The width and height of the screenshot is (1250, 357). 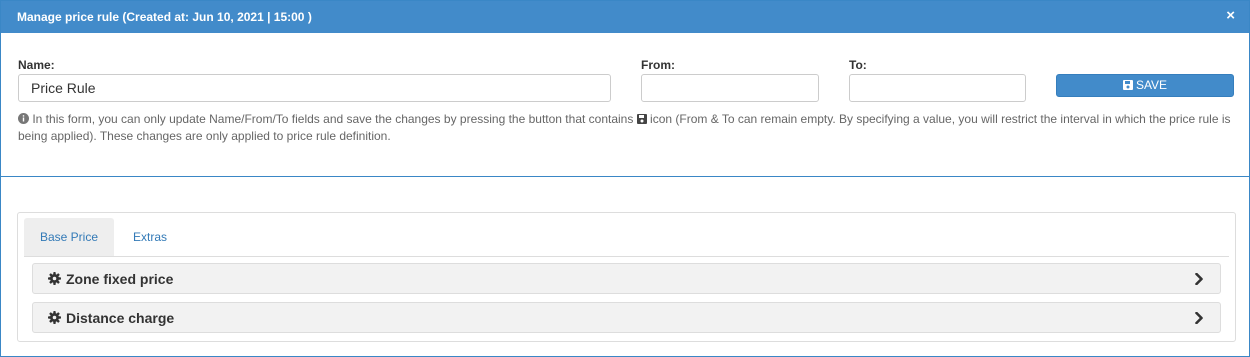 What do you see at coordinates (730, 88) in the screenshot?
I see `from-input` at bounding box center [730, 88].